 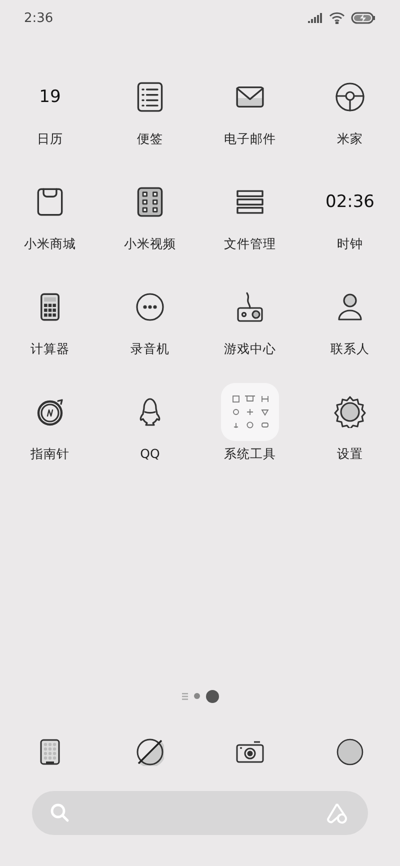 I want to click on radio-icon, so click(x=250, y=307).